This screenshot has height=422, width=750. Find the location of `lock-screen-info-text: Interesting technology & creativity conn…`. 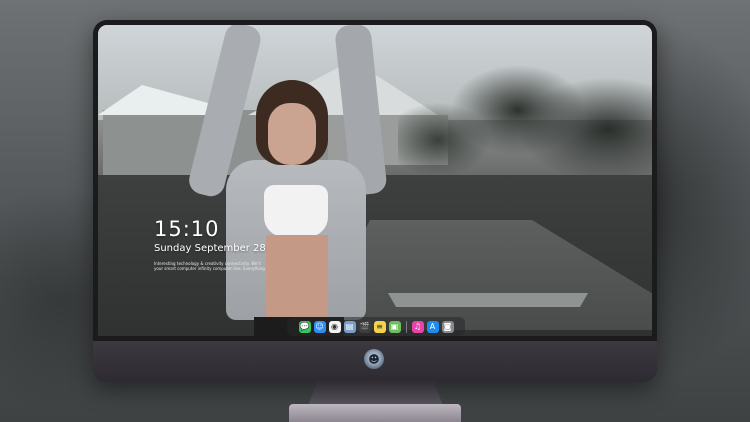

lock-screen-info-text: Interesting technology & creativity conn… is located at coordinates (210, 266).